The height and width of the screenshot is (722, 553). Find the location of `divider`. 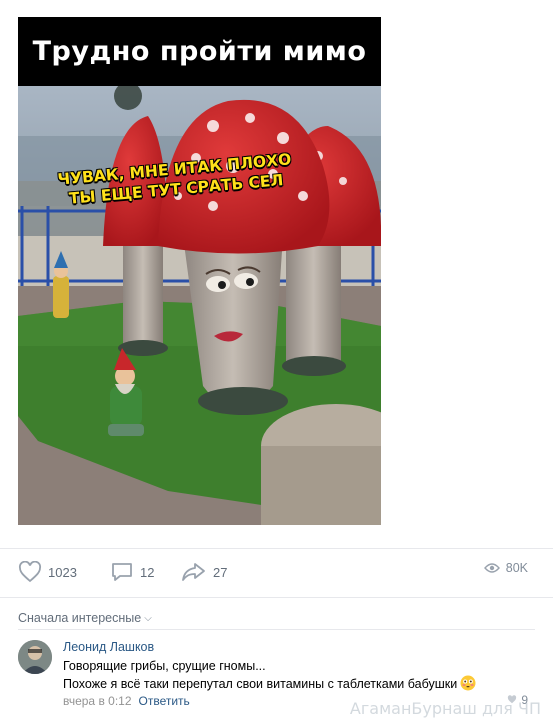

divider is located at coordinates (276, 629).